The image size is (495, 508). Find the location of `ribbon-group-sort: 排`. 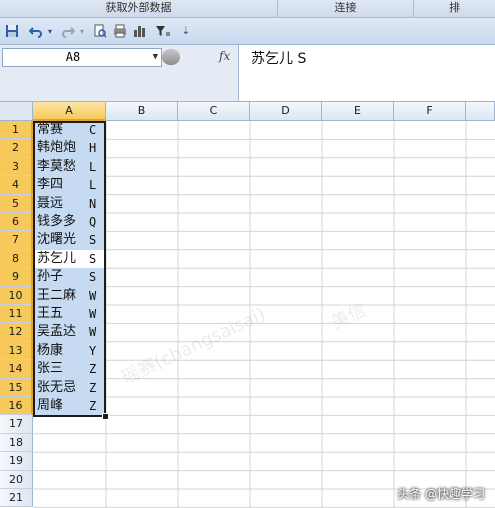

ribbon-group-sort: 排 is located at coordinates (454, 7).